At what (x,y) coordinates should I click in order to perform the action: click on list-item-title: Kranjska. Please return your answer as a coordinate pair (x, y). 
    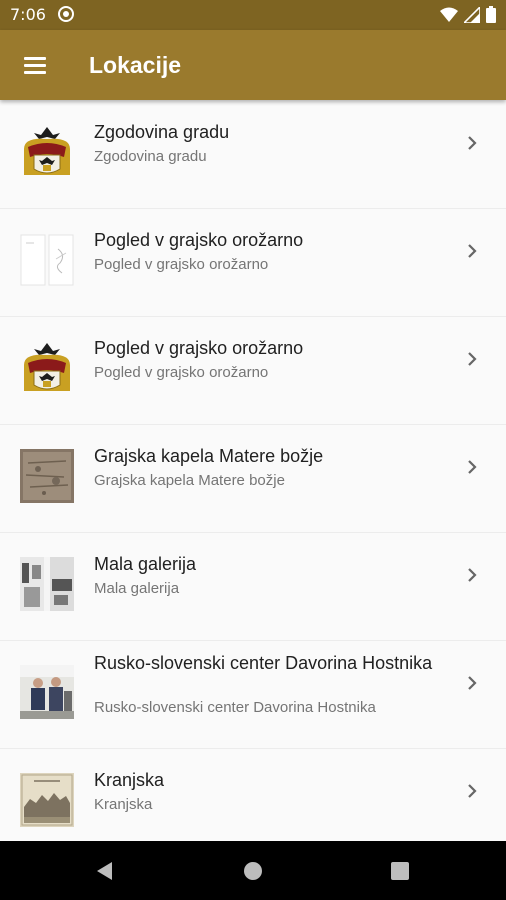
    Looking at the image, I should click on (129, 780).